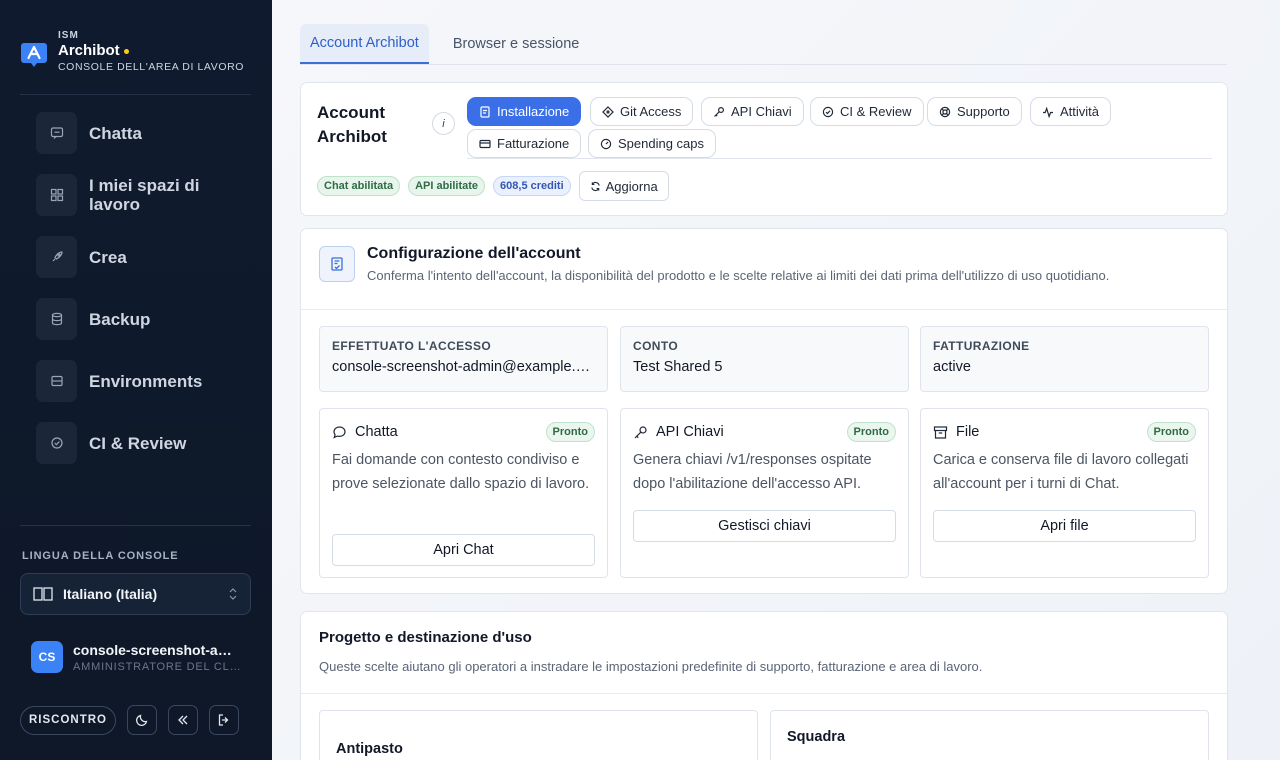  Describe the element at coordinates (595, 186) in the screenshot. I see `refresh-icon` at that location.